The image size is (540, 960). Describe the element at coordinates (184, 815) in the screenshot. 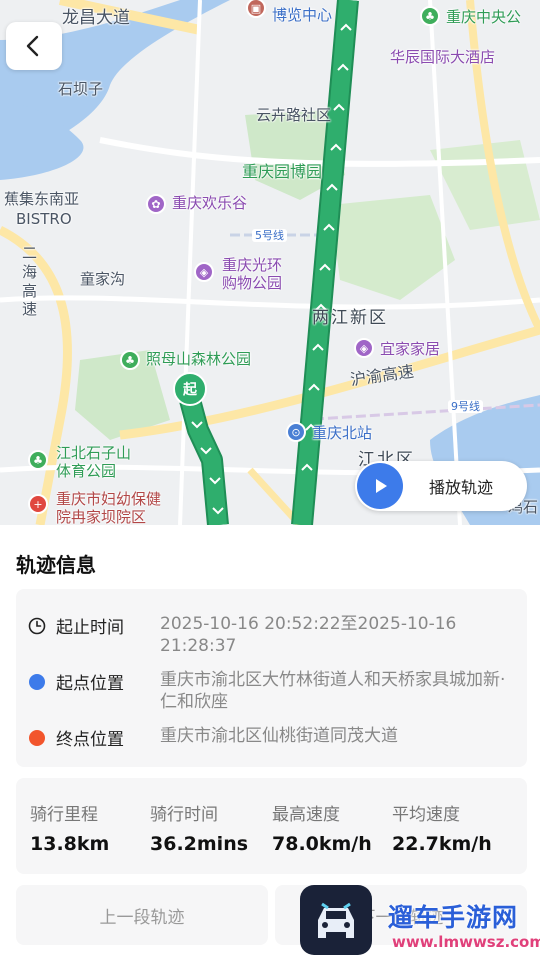

I see `stat-duration-label: 骑行时间` at that location.